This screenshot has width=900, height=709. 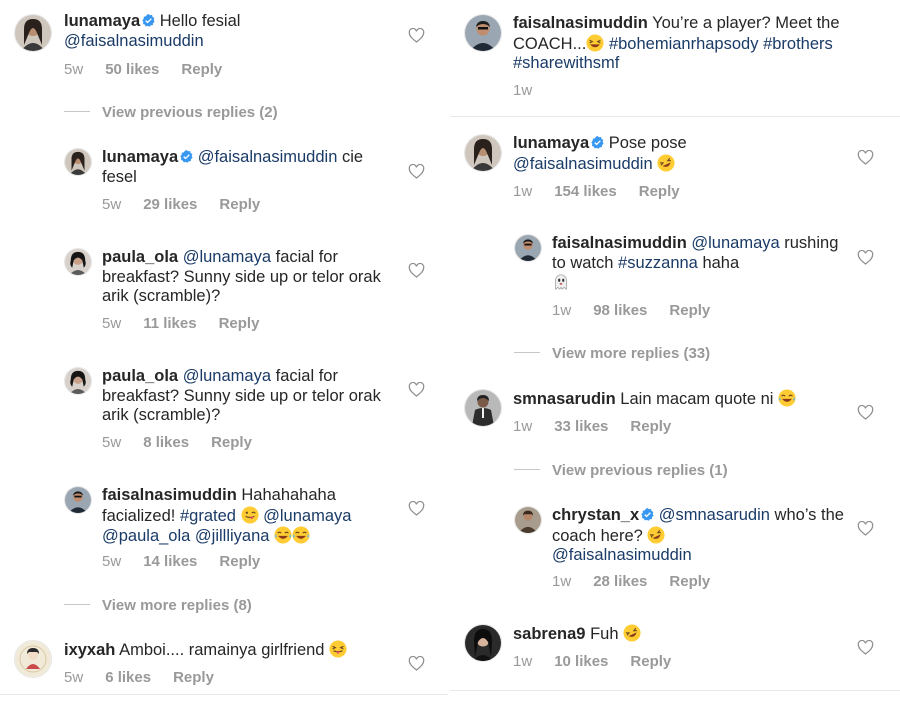 What do you see at coordinates (620, 581) in the screenshot?
I see `likes-count: 28 likes` at bounding box center [620, 581].